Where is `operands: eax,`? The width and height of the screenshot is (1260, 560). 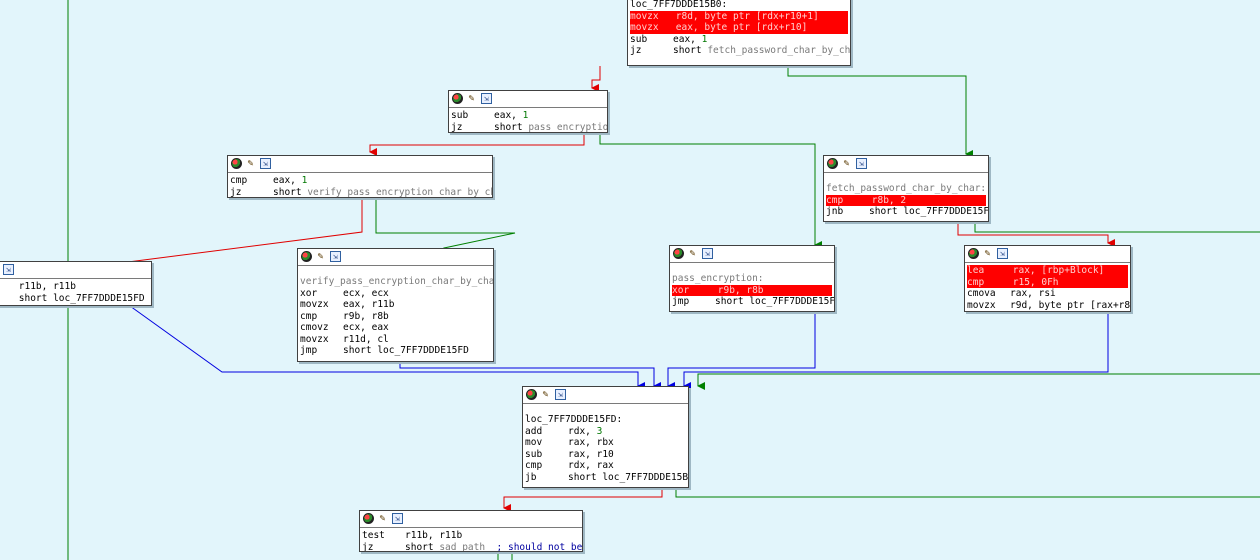 operands: eax, is located at coordinates (508, 115).